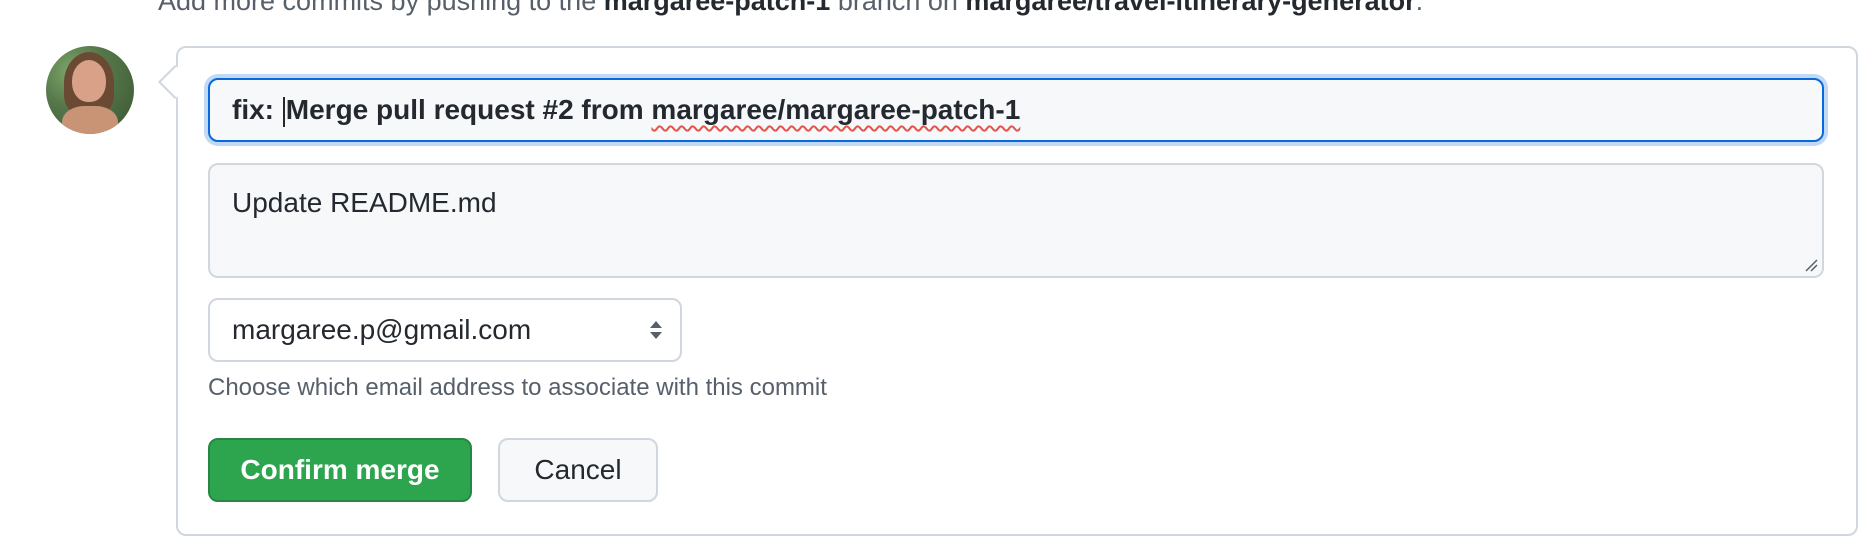 The width and height of the screenshot is (1874, 558). Describe the element at coordinates (257, 109) in the screenshot. I see `commit-title-prefix: fix:` at that location.